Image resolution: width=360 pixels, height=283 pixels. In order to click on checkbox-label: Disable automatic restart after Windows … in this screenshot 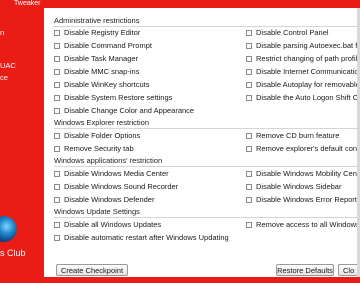, I will do `click(146, 237)`.